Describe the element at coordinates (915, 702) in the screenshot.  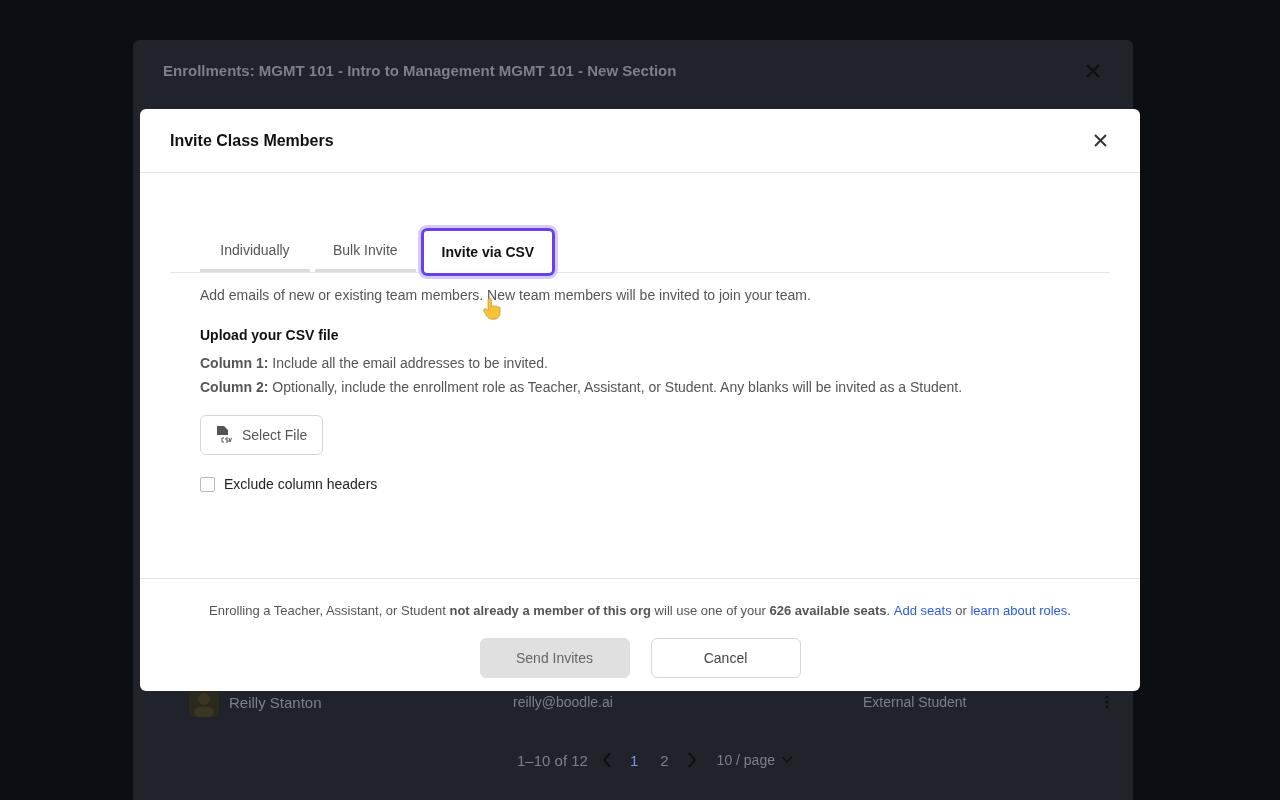
I see `member-role: External Student` at that location.